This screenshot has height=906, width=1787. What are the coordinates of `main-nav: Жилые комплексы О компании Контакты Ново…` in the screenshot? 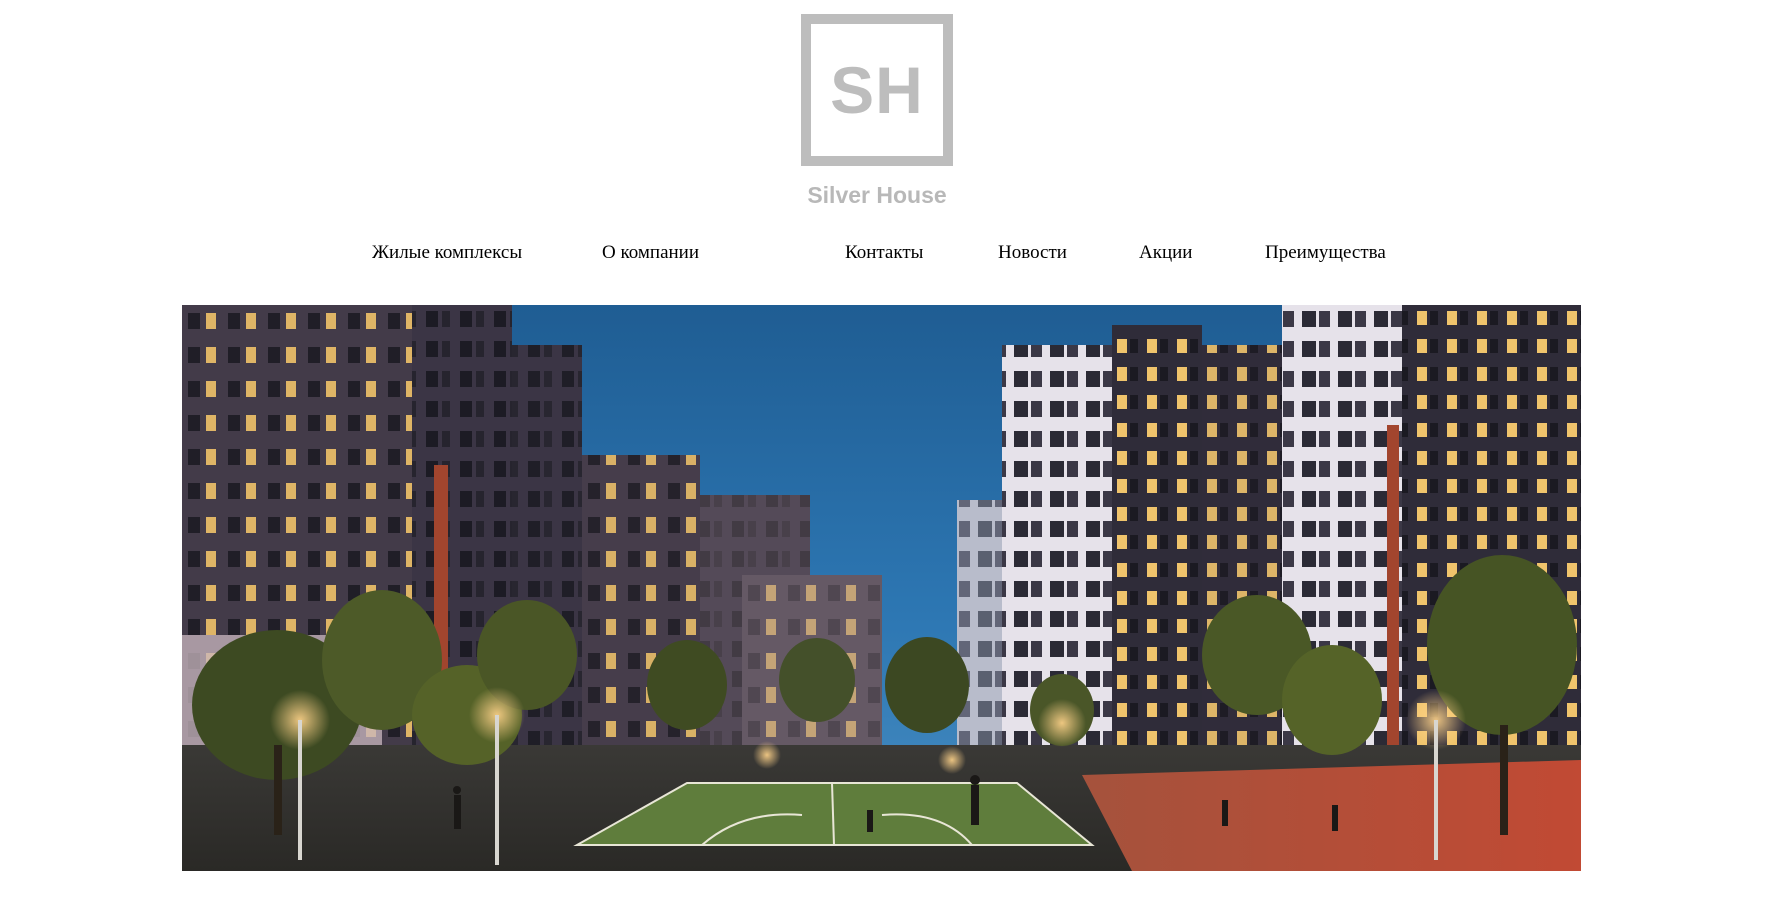 It's located at (893, 256).